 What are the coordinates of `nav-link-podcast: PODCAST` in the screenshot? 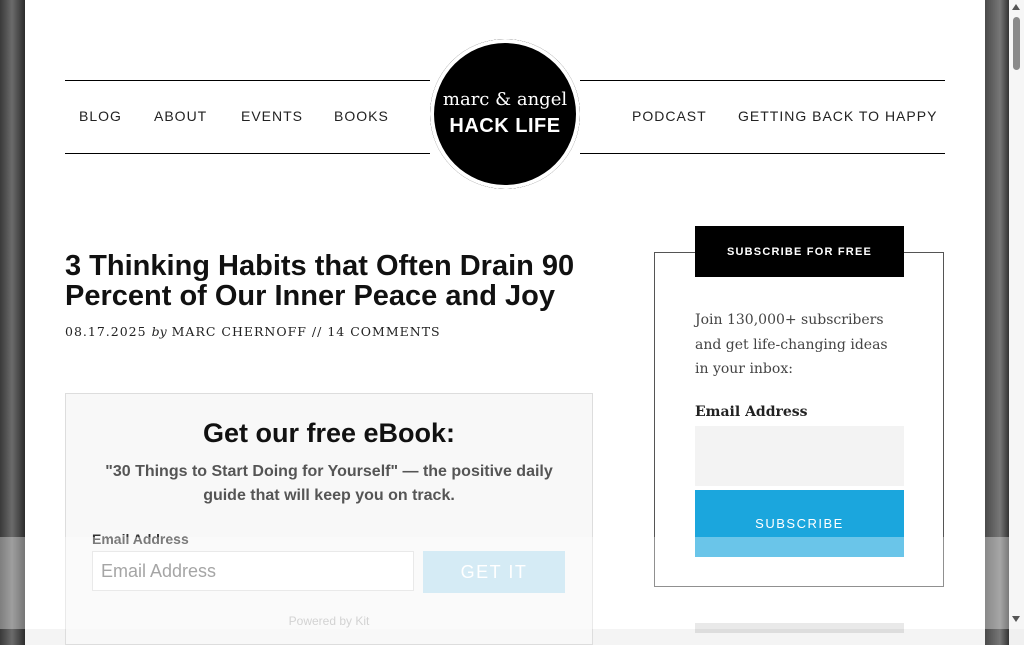 It's located at (669, 116).